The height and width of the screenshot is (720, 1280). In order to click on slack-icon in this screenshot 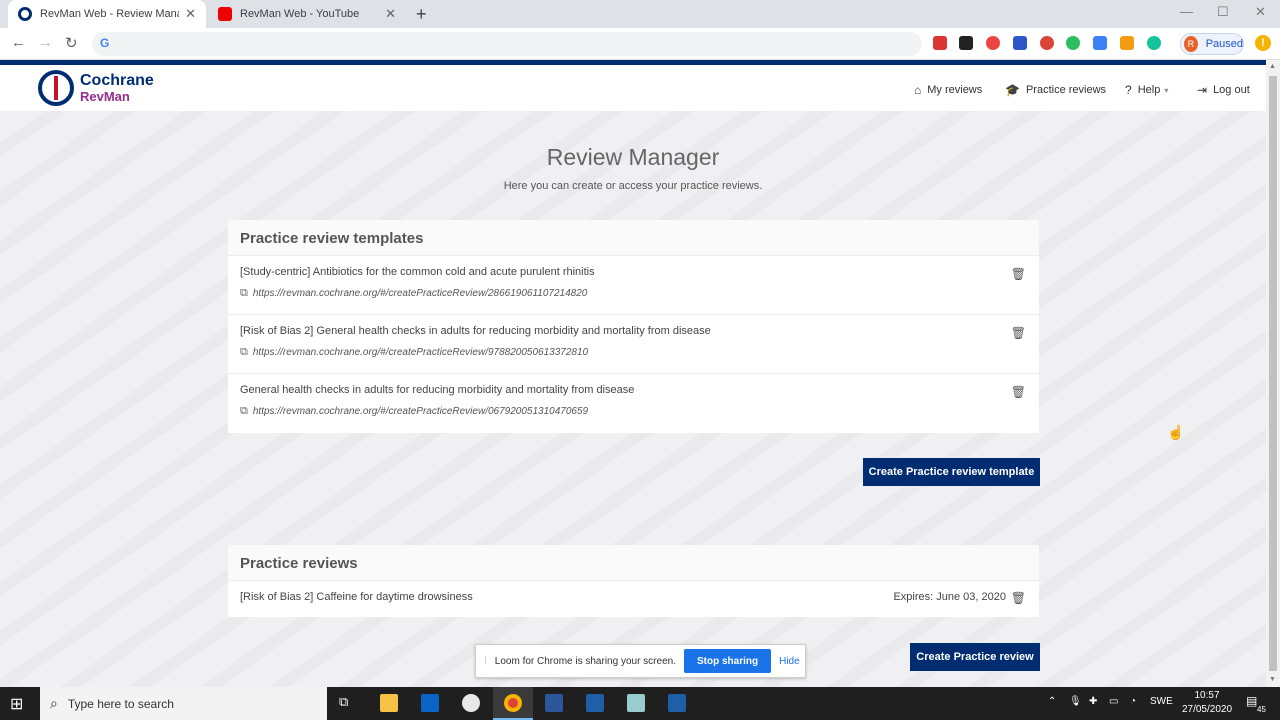, I will do `click(471, 703)`.